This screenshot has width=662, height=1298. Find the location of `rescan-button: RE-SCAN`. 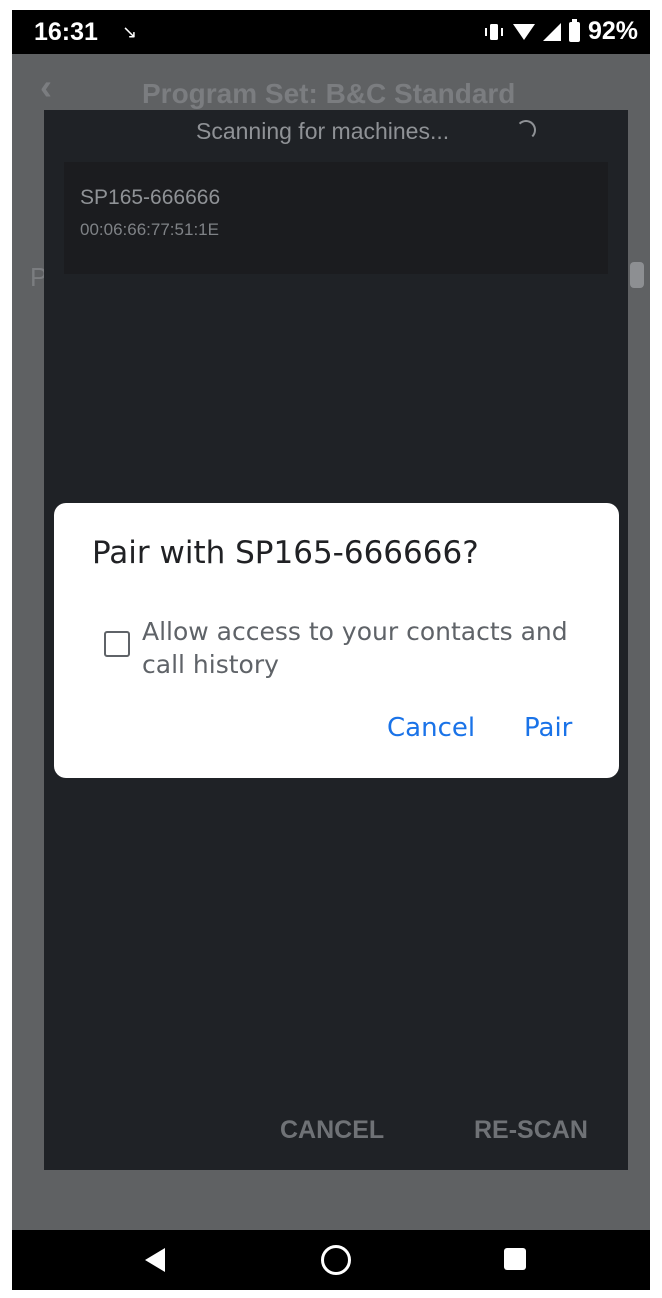

rescan-button: RE-SCAN is located at coordinates (531, 1130).